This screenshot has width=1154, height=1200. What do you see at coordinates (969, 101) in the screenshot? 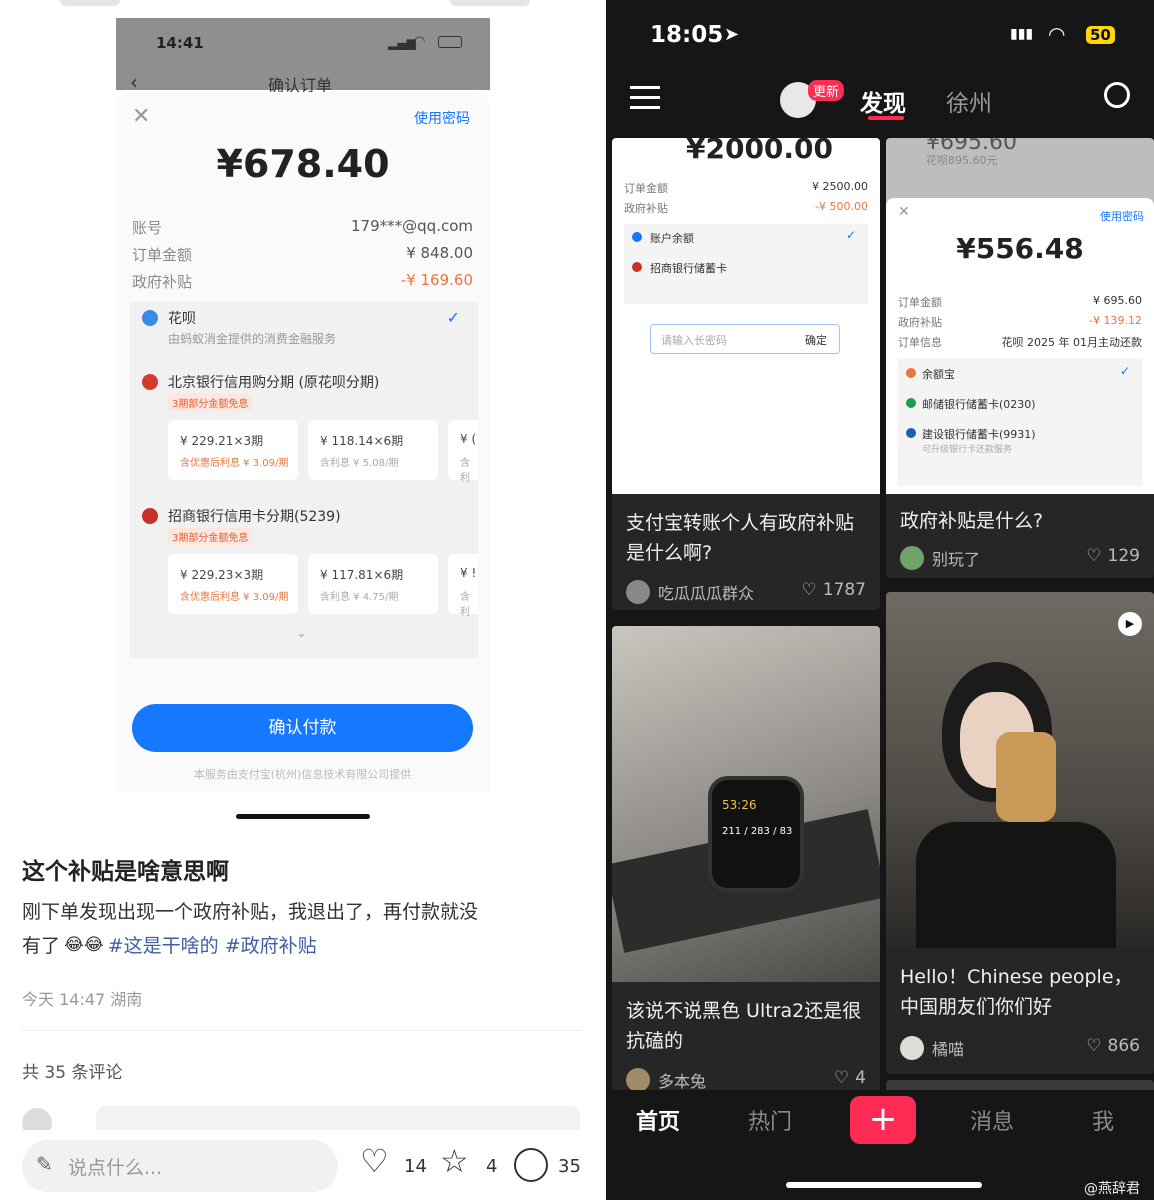
I see `tab-city: 徐州` at bounding box center [969, 101].